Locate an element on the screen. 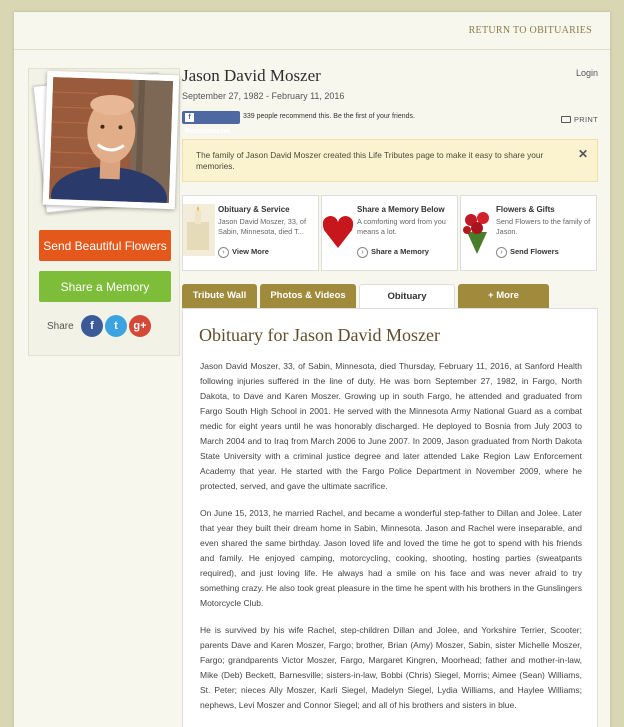 The width and height of the screenshot is (624, 727). portrait-image is located at coordinates (111, 140).